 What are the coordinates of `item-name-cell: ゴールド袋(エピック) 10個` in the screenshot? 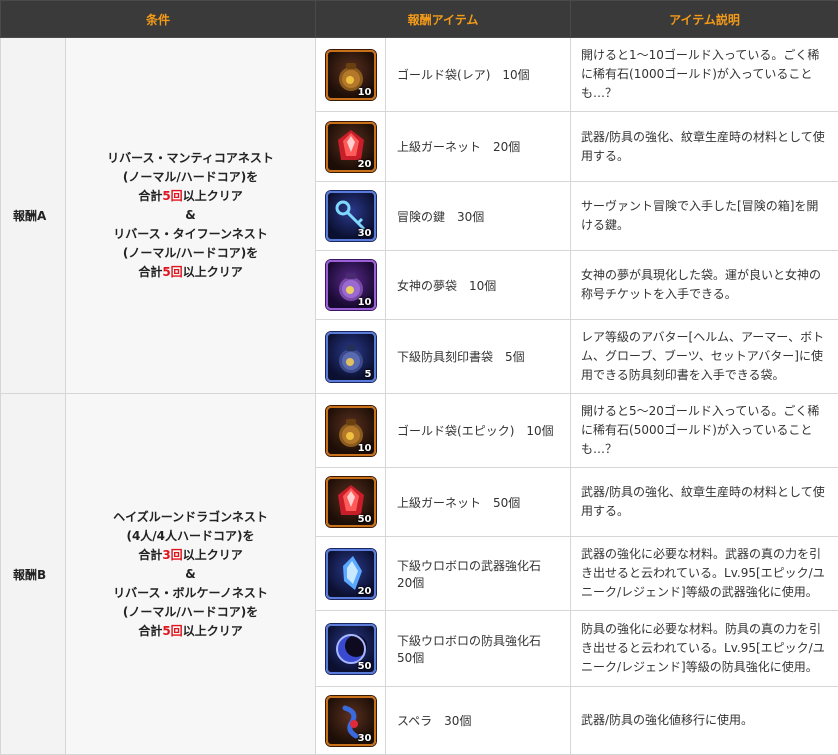 It's located at (478, 431).